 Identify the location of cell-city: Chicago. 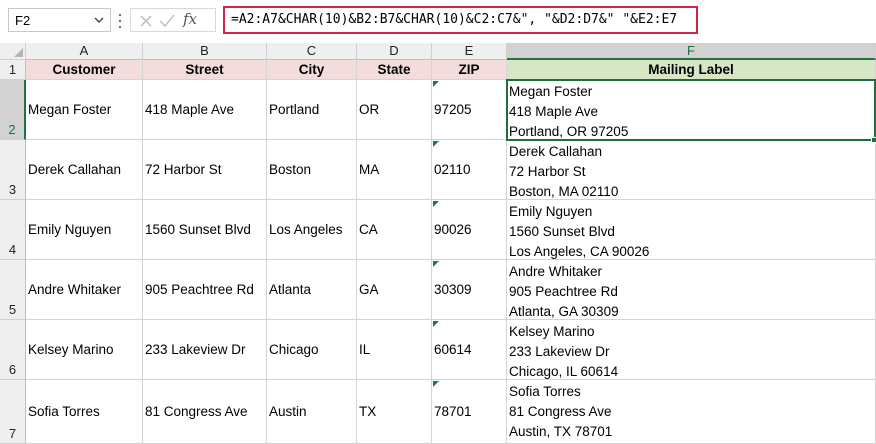
(312, 350).